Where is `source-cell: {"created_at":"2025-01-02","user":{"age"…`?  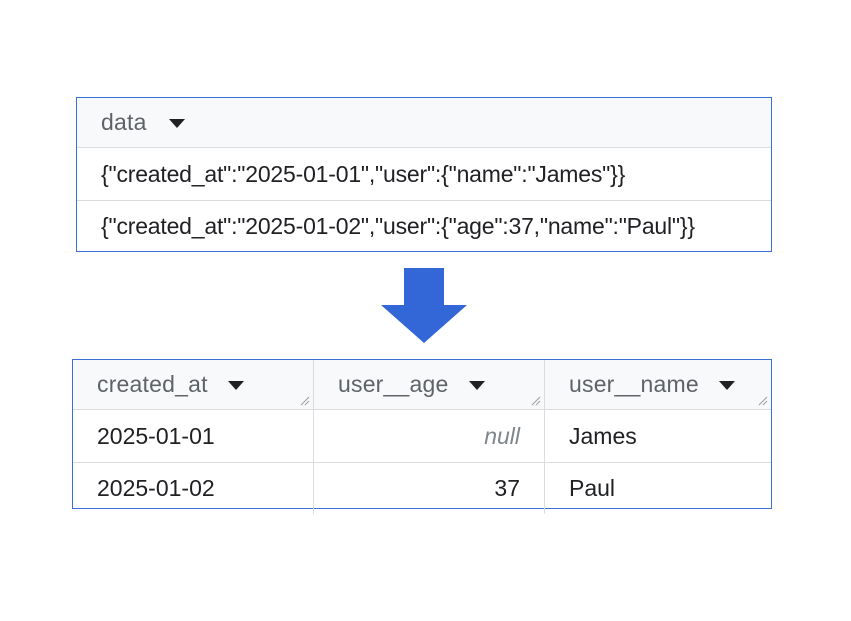
source-cell: {"created_at":"2025-01-02","user":{"age"… is located at coordinates (398, 226).